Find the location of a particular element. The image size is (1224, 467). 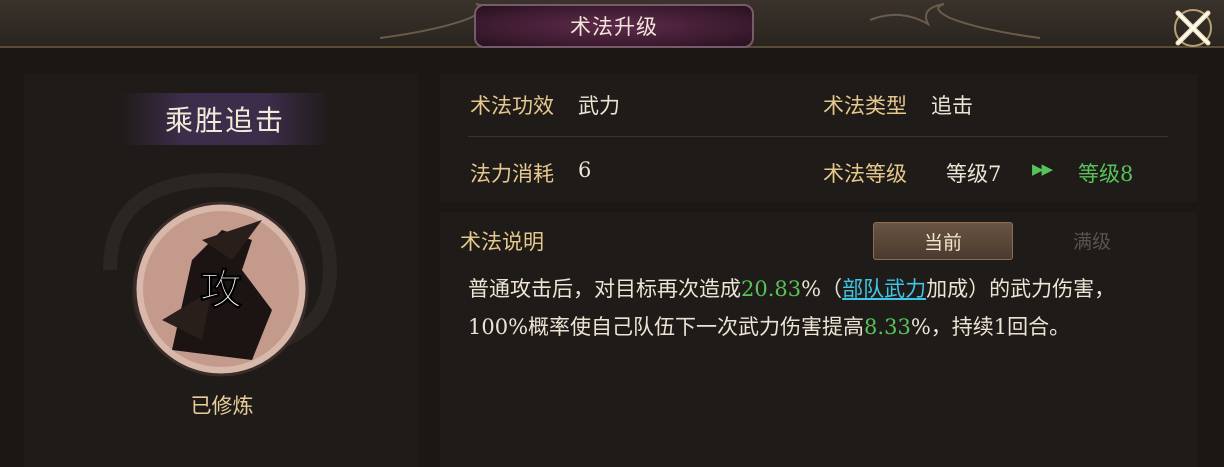

tab-max-level: 满级 is located at coordinates (1092, 240).